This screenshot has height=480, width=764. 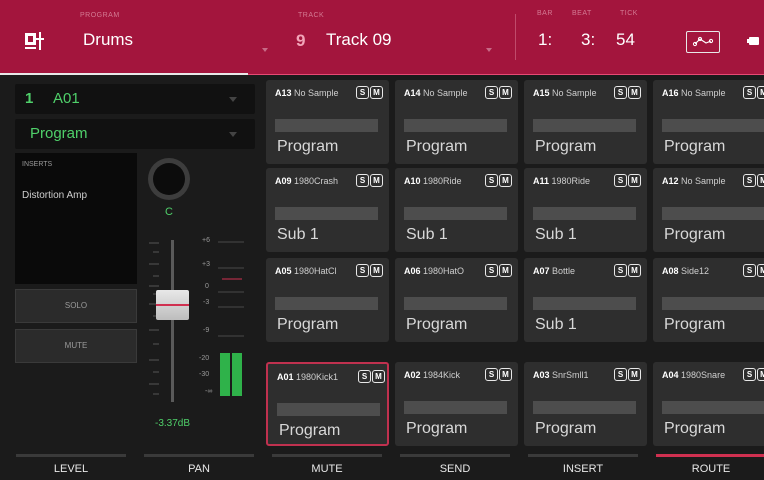 What do you see at coordinates (585, 404) in the screenshot?
I see `pad-a03: A03 SnrSmll1 S M Program` at bounding box center [585, 404].